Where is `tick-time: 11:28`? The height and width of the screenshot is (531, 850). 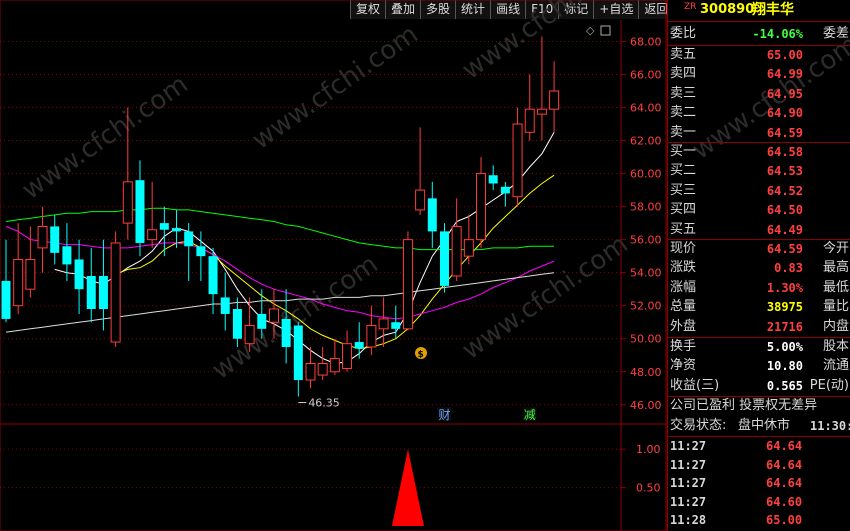 tick-time: 11:28 is located at coordinates (688, 520).